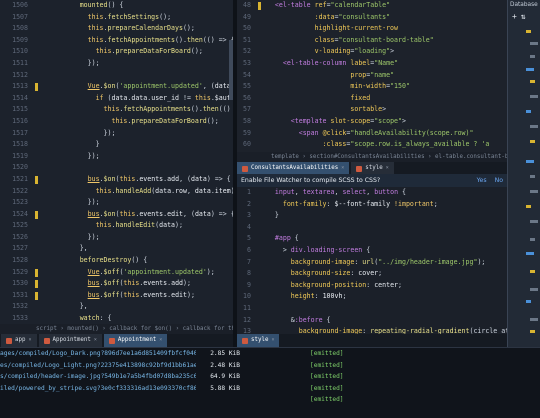  I want to click on code-line: 1507 this.fetchSettings();, so click(116, 18).